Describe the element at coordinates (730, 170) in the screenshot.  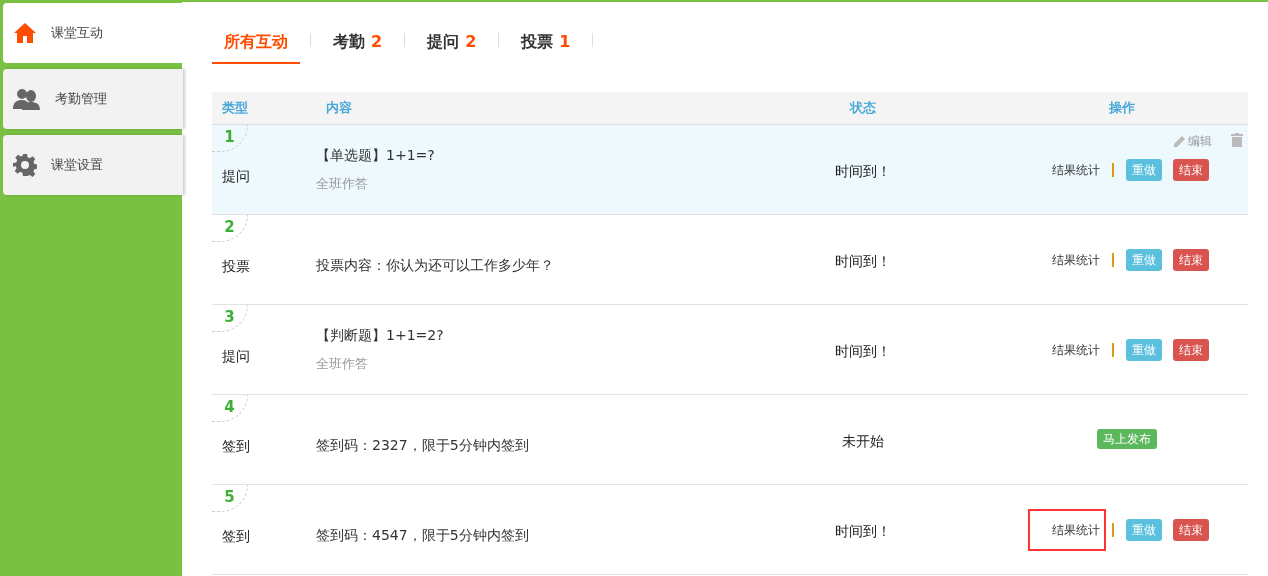
I see `table-row: 1 编辑 提问 【单选题】1+1=? 全班作答 时间到！ 结果统计 重做 结束` at that location.